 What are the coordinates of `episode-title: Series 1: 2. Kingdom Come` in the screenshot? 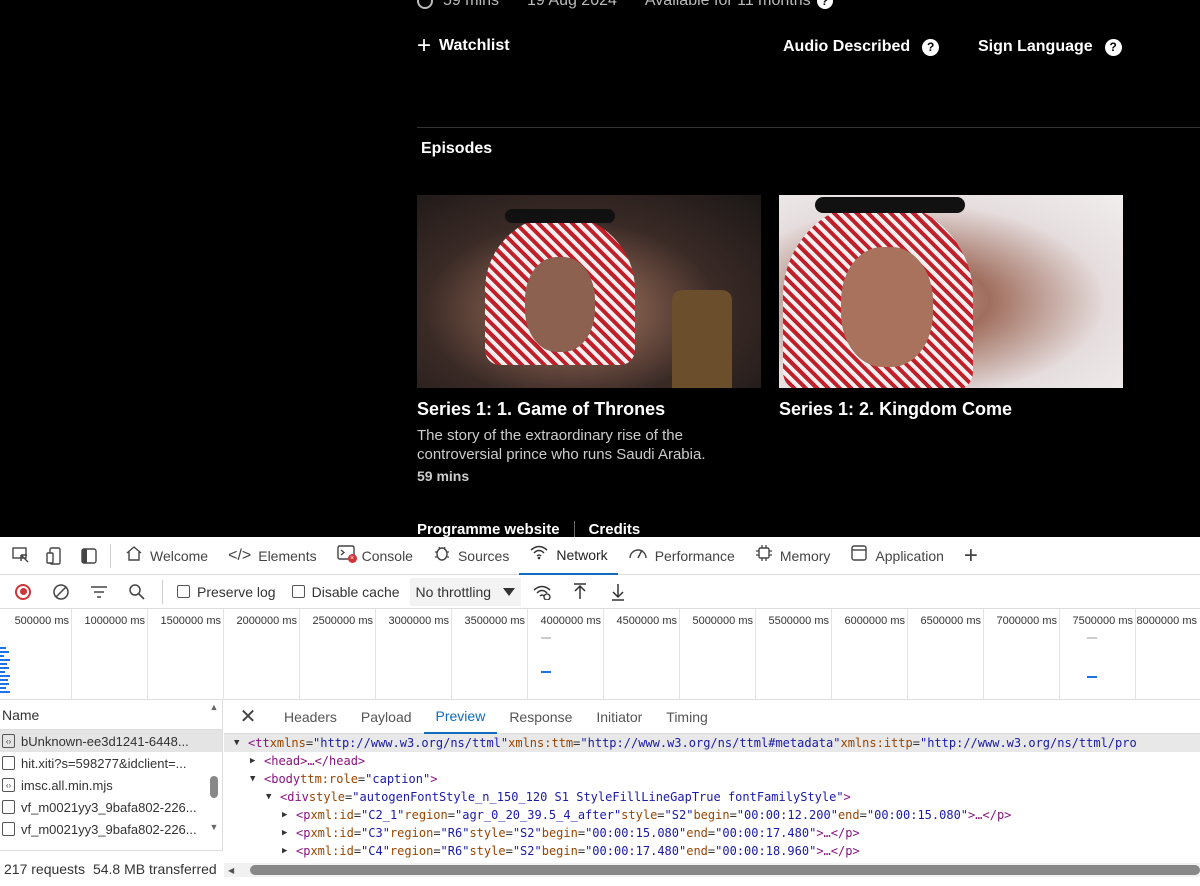 It's located at (951, 409).